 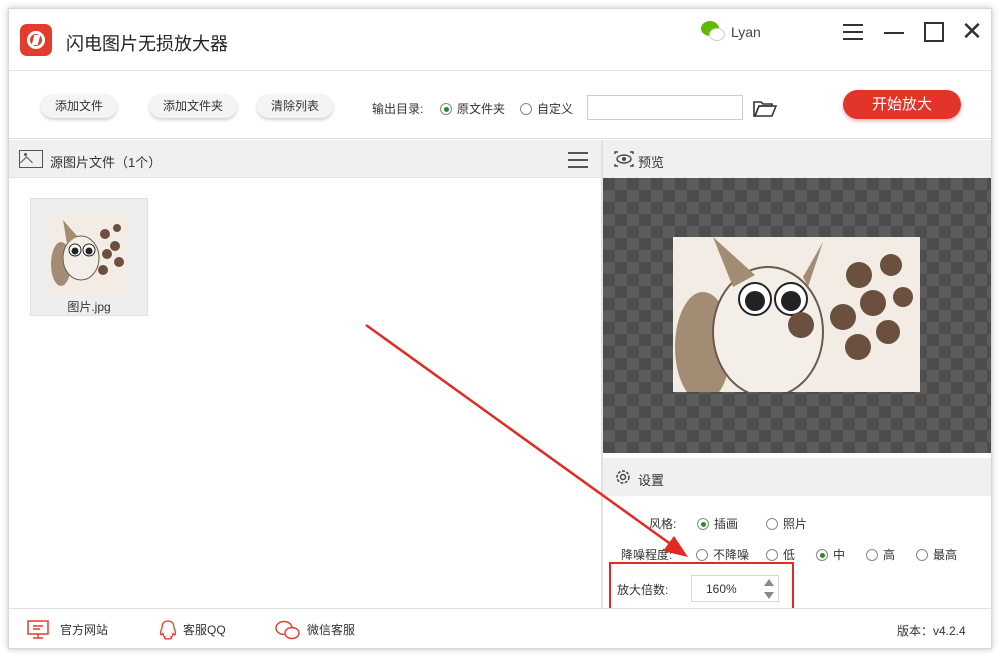 I want to click on output-dir-label: 输出目录:, so click(x=398, y=109).